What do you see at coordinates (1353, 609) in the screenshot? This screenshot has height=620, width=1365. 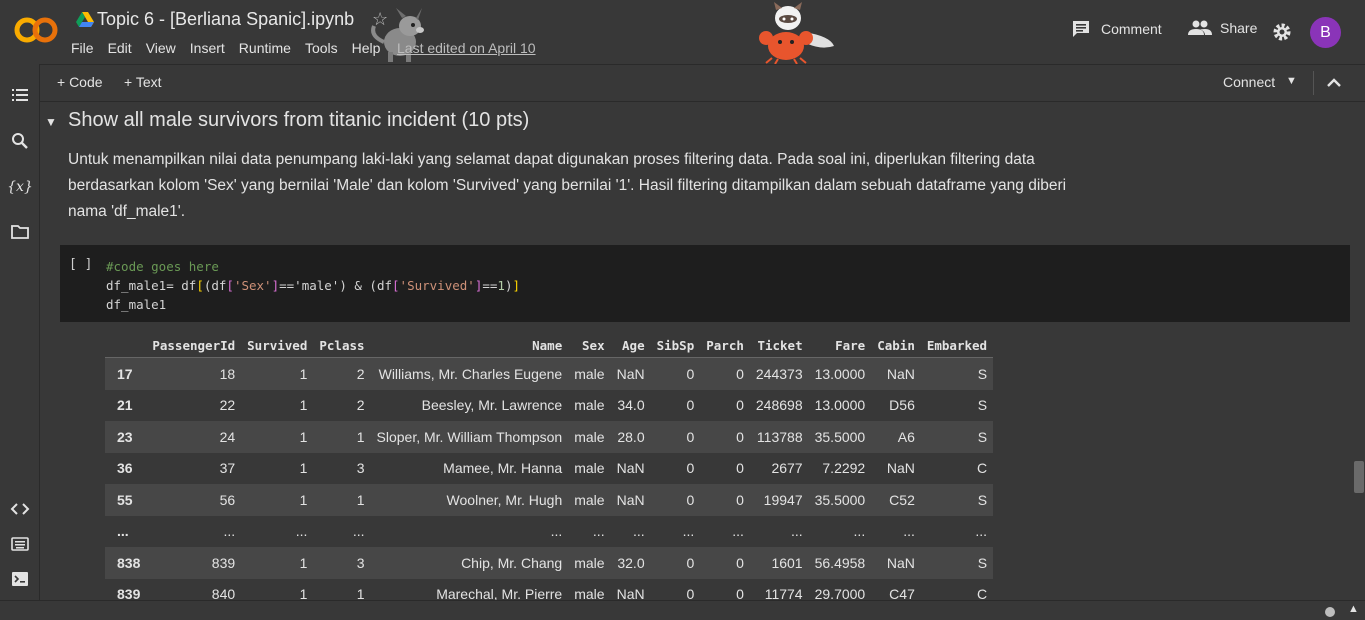 I see `chevron-up-icon: ▲` at bounding box center [1353, 609].